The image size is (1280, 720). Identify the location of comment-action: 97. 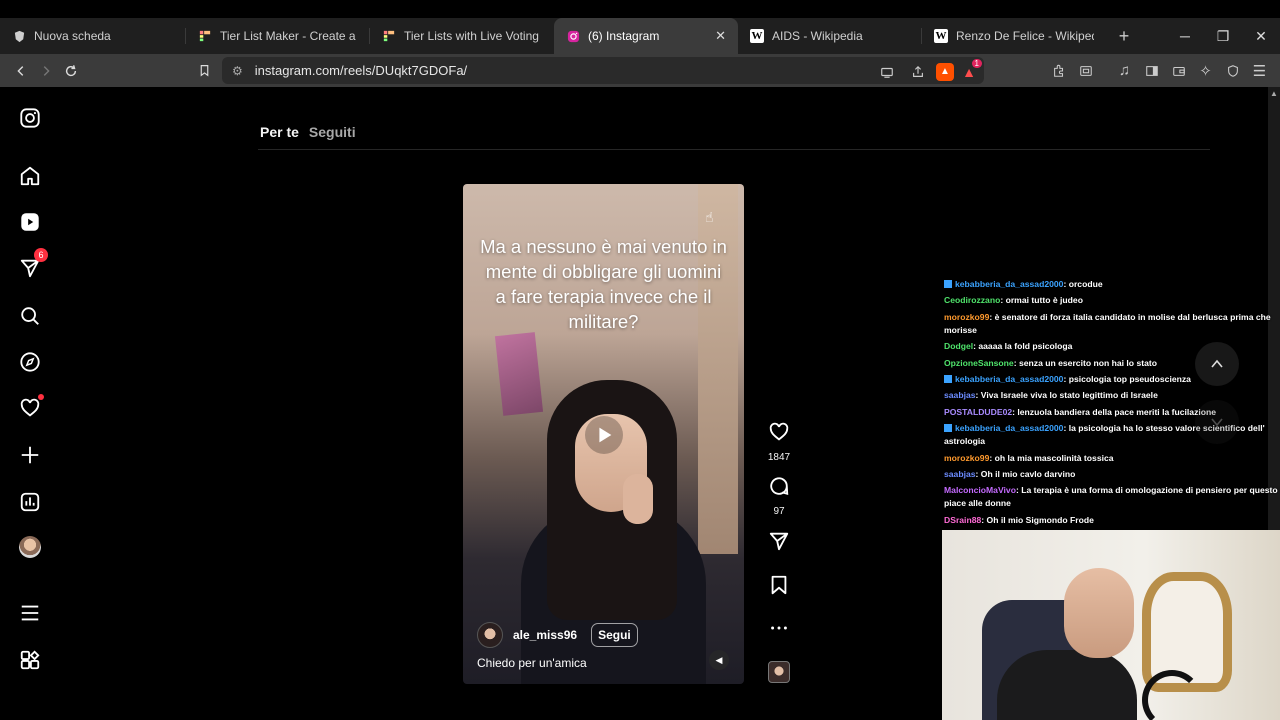
(779, 496).